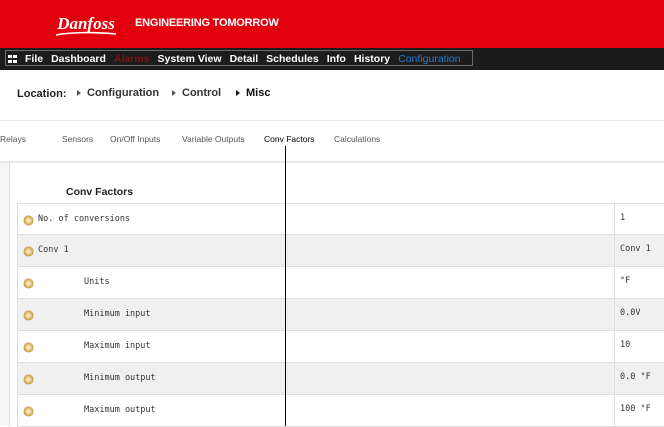  What do you see at coordinates (258, 93) in the screenshot?
I see `breadcrumb-label: Misc` at bounding box center [258, 93].